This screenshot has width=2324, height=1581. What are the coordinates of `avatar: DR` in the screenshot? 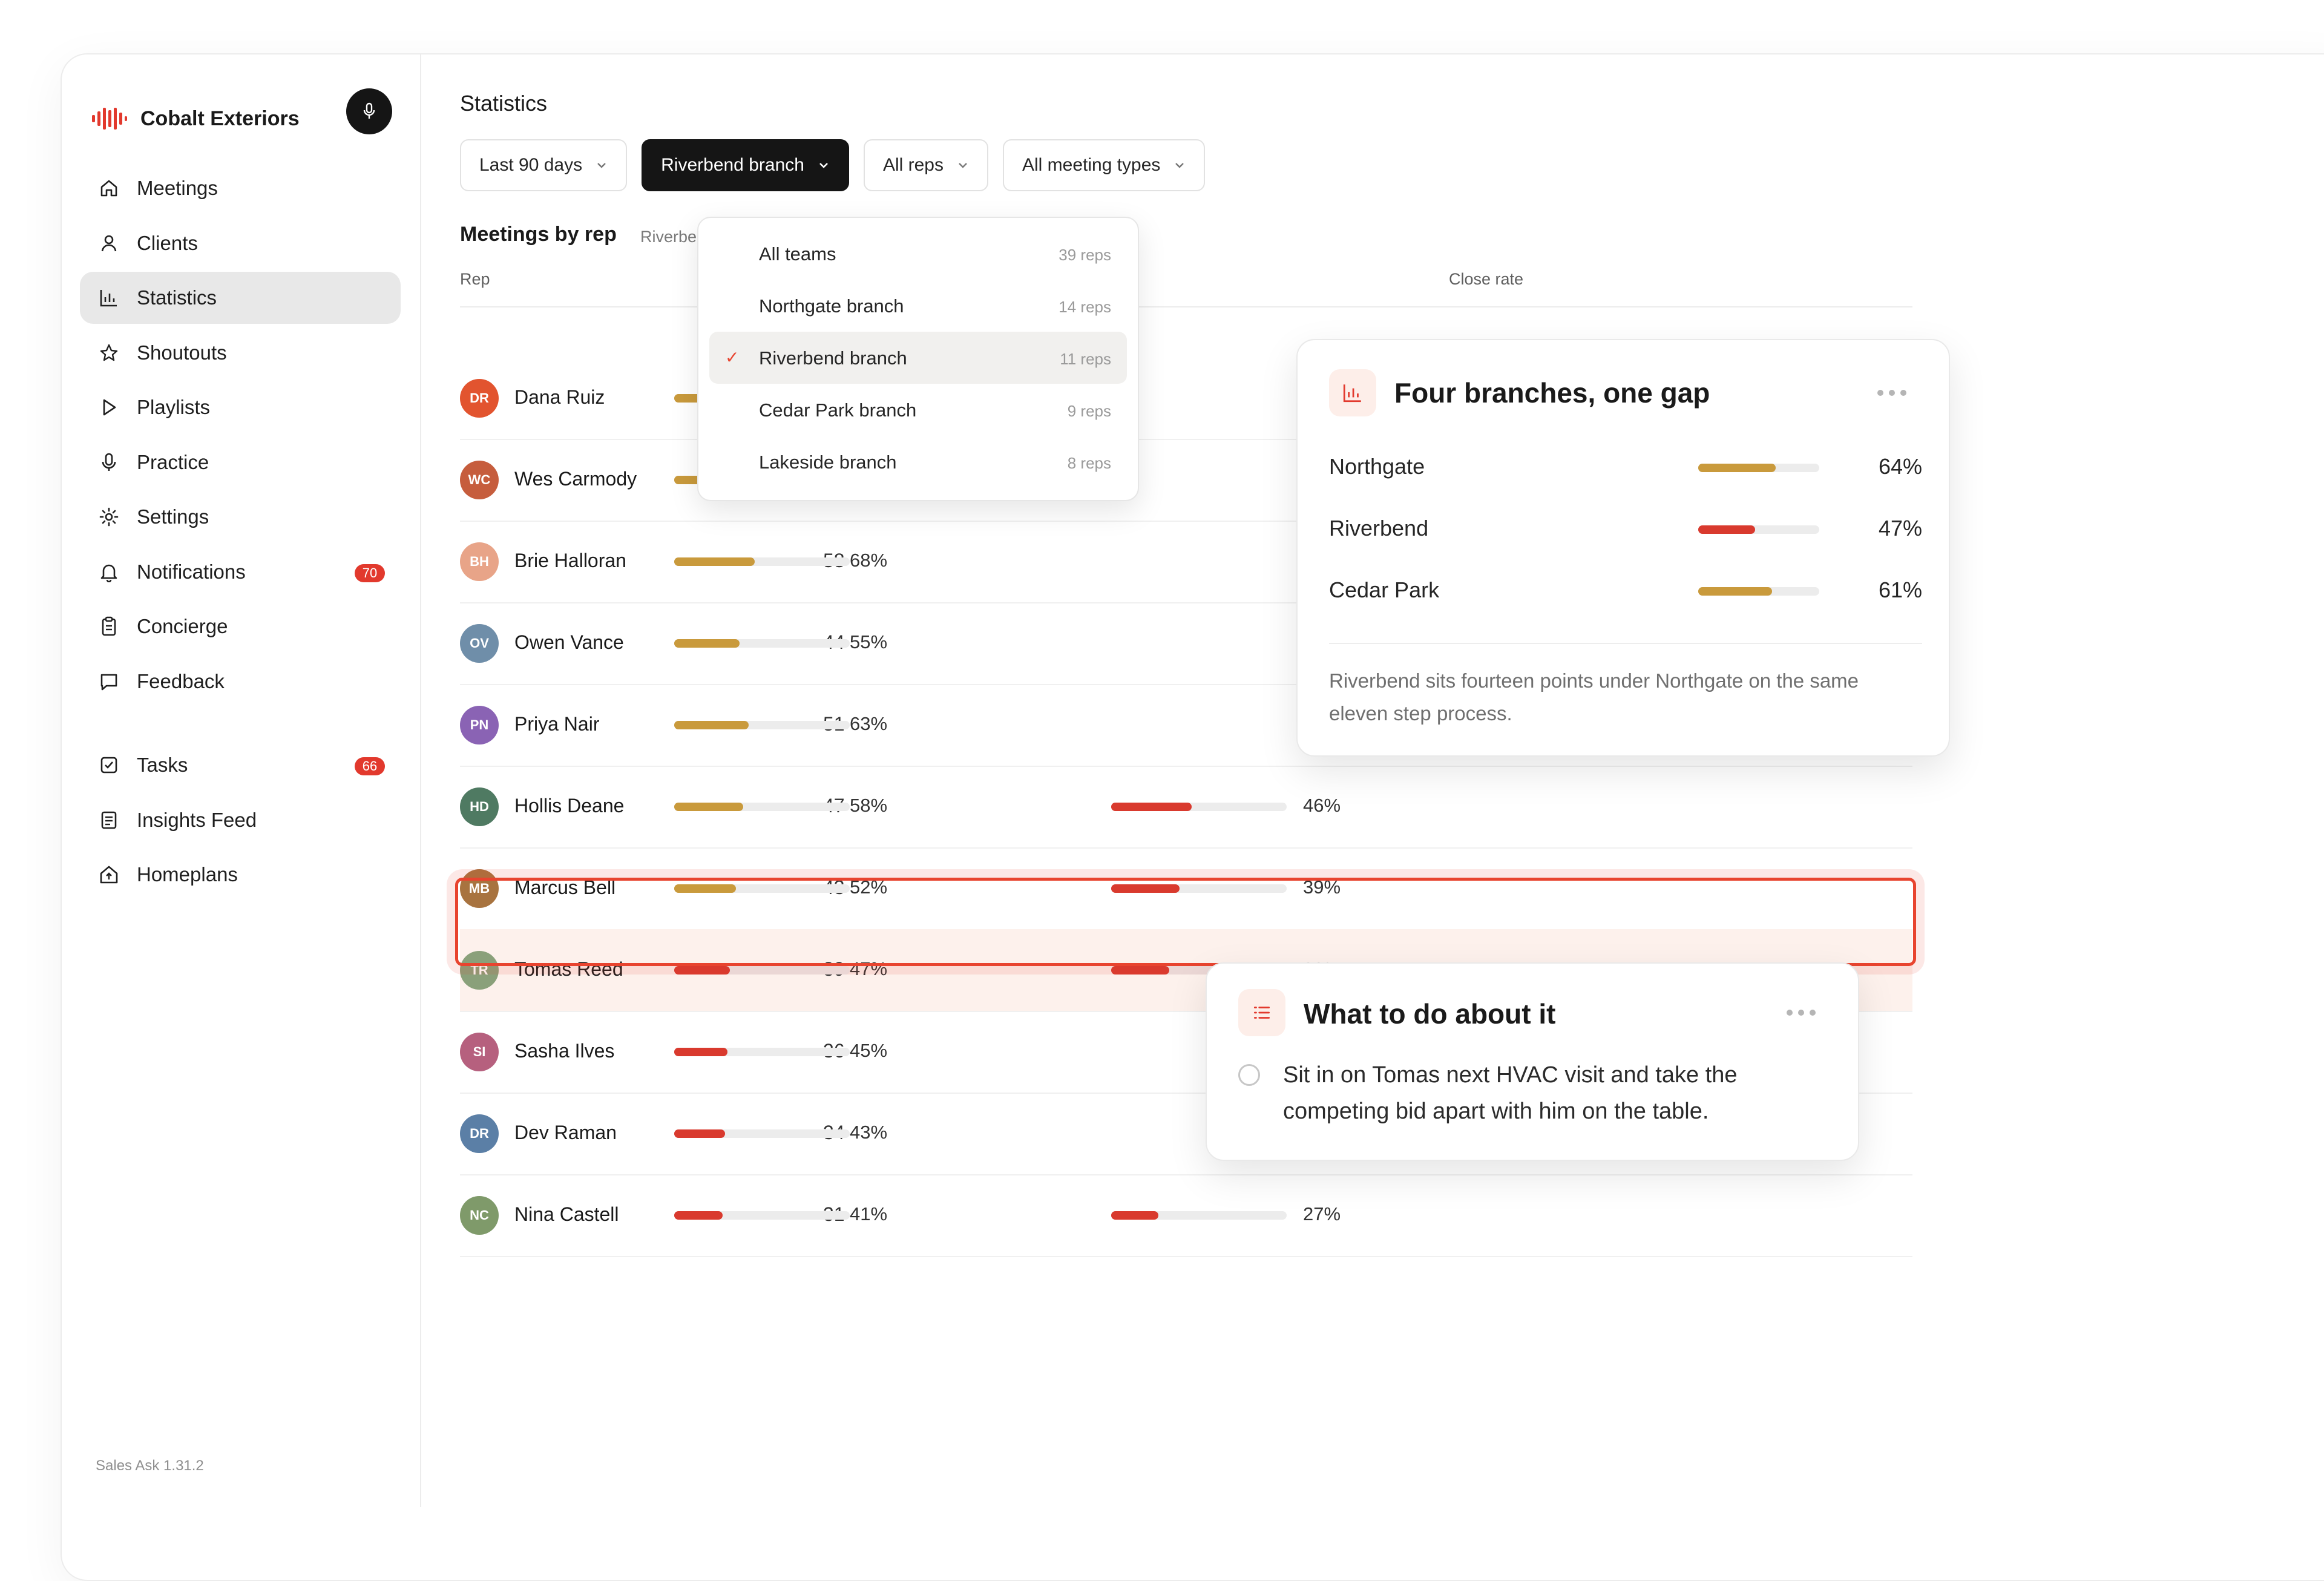 It's located at (479, 398).